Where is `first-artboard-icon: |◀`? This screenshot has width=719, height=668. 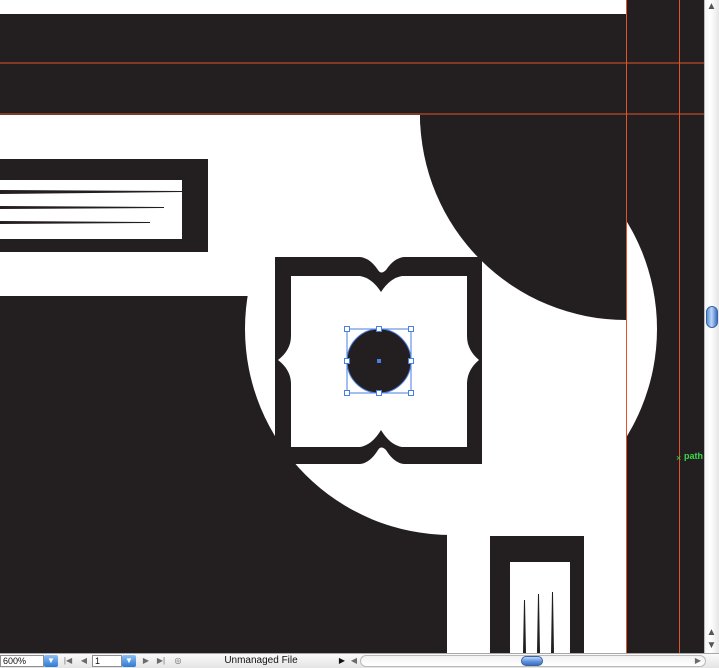
first-artboard-icon: |◀ is located at coordinates (68, 661).